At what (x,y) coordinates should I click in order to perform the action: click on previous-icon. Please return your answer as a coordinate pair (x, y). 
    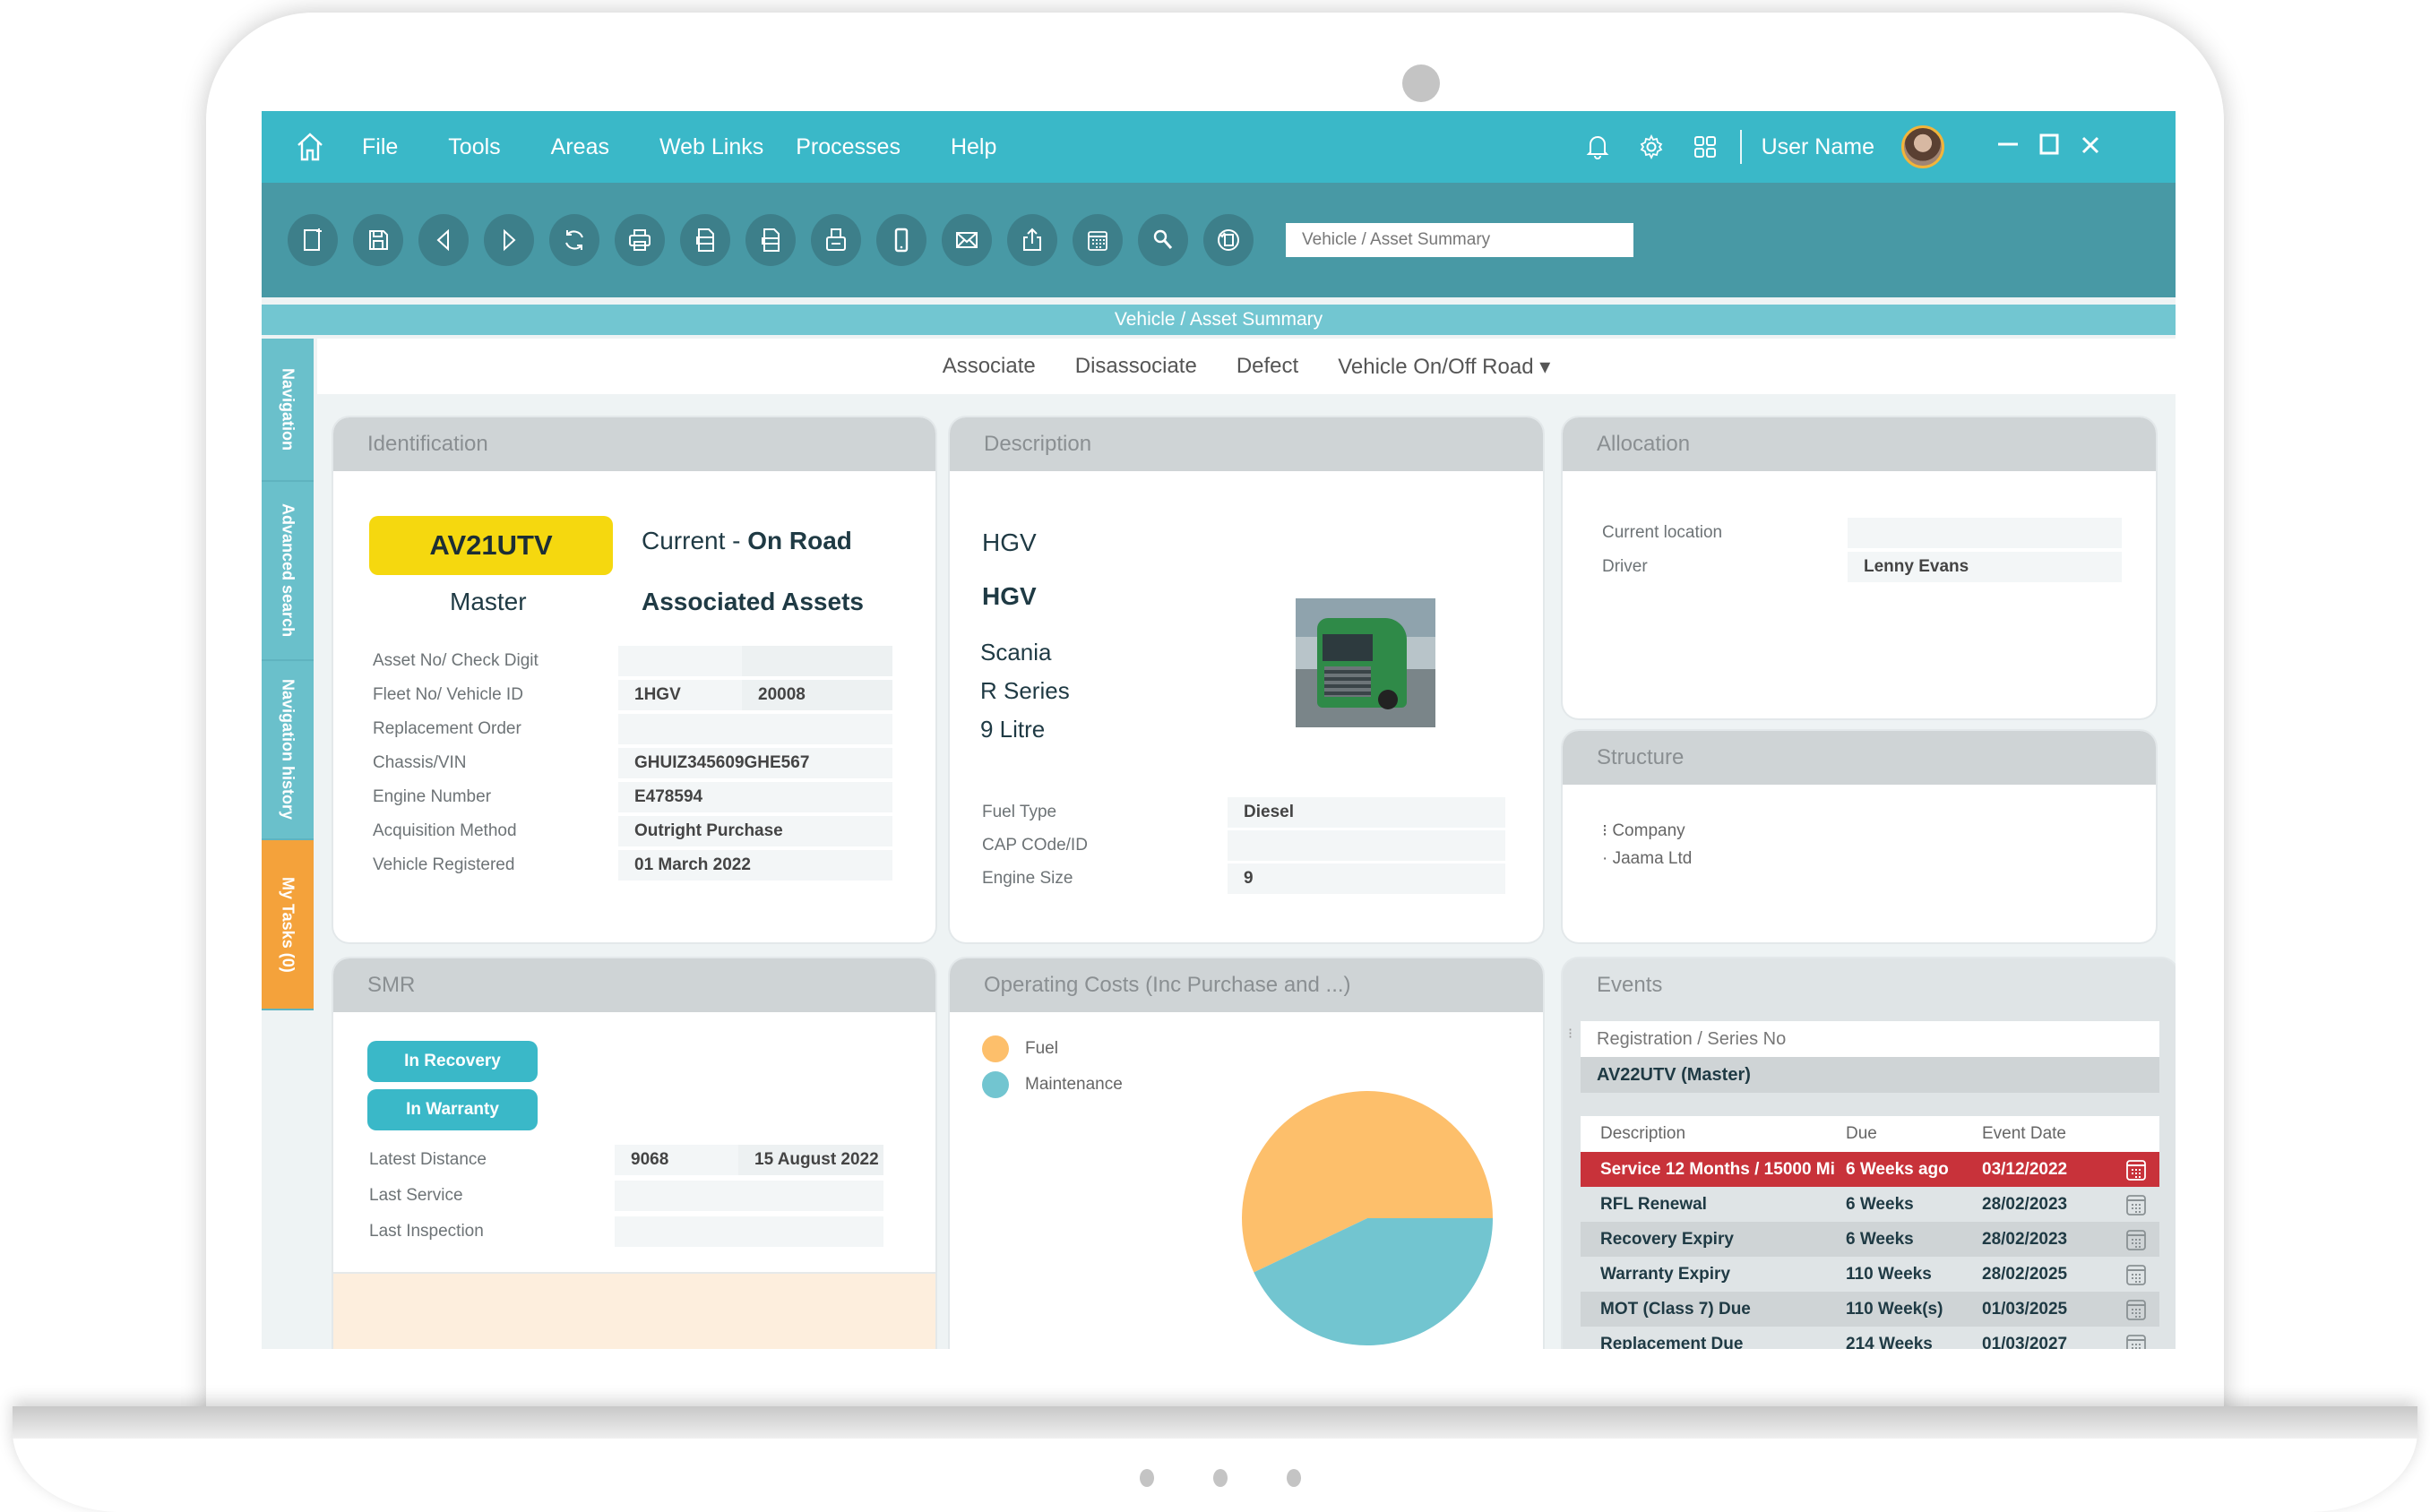
    Looking at the image, I should click on (443, 240).